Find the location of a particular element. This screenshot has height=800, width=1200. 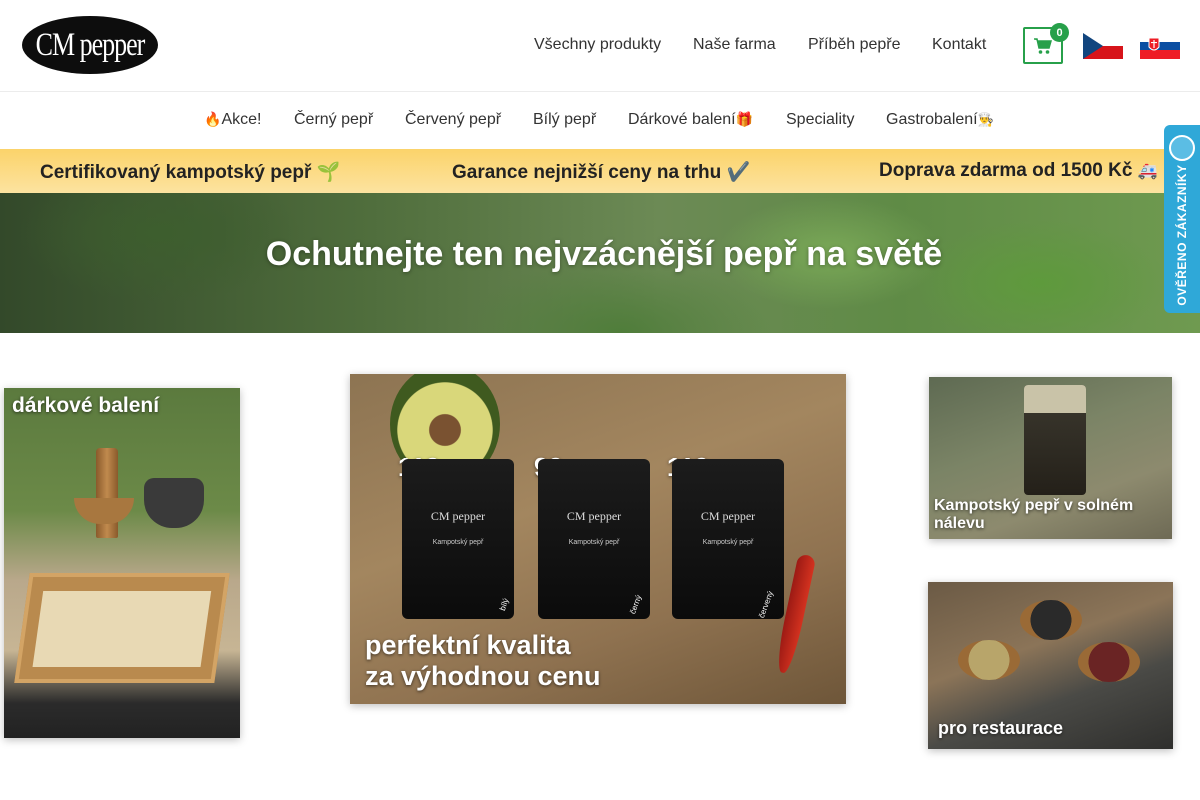

banner-main-caption: perfektní kvalita za výhodnou cenu is located at coordinates (483, 661).